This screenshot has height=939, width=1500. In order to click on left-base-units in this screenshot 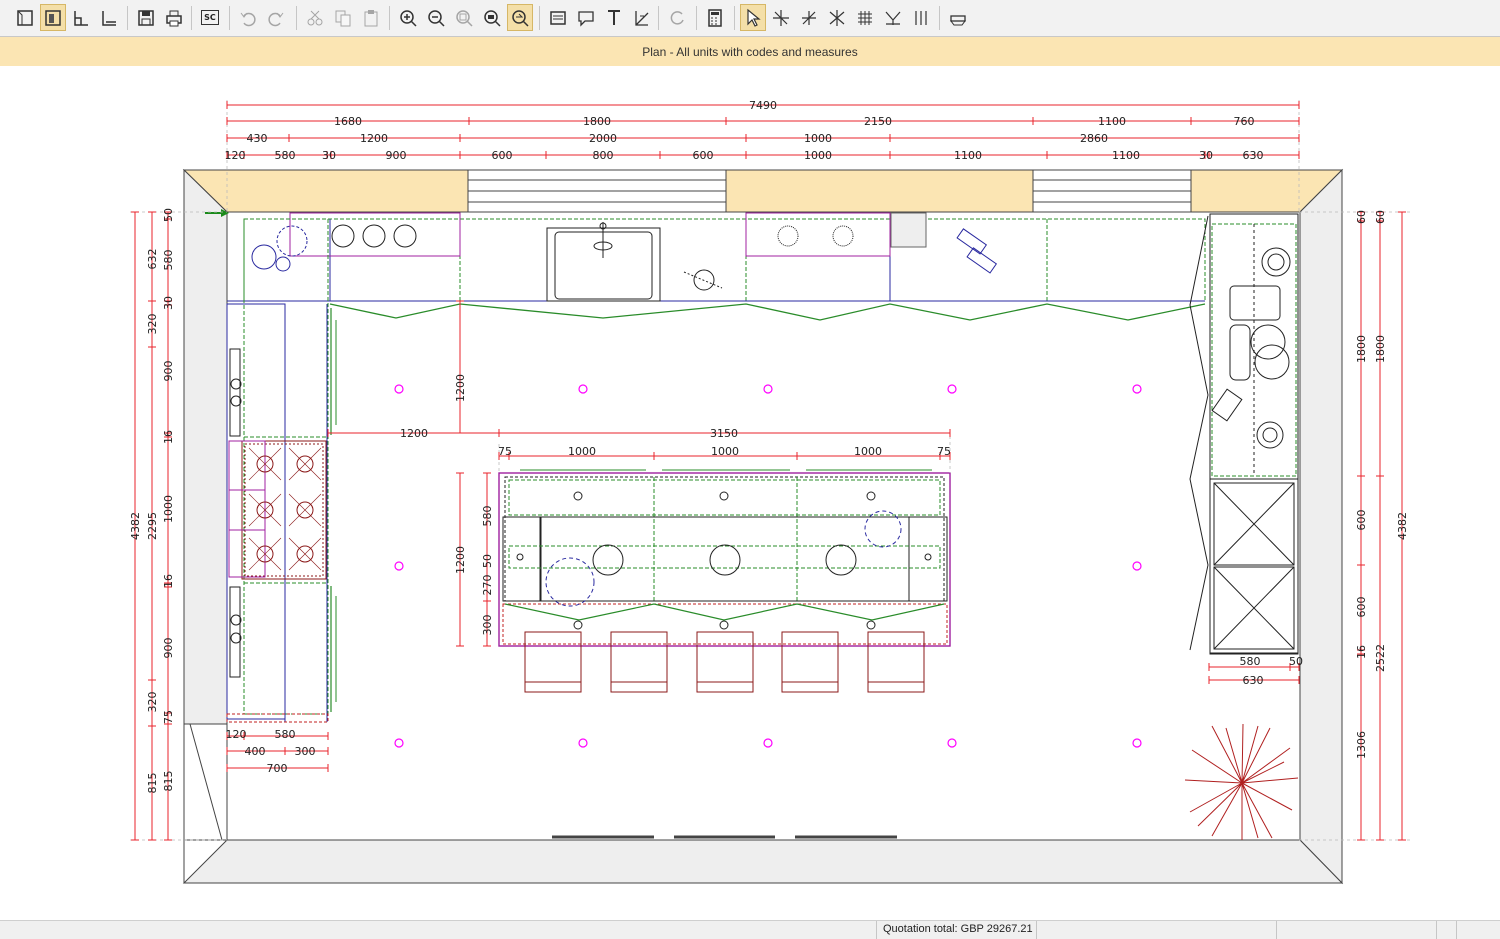, I will do `click(281, 470)`.